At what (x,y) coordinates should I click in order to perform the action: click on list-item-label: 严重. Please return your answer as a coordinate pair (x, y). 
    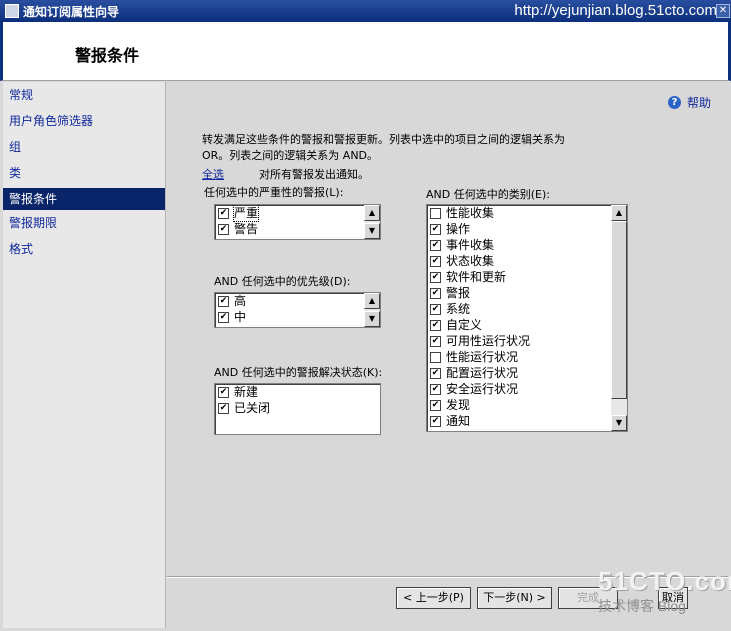
    Looking at the image, I should click on (246, 213).